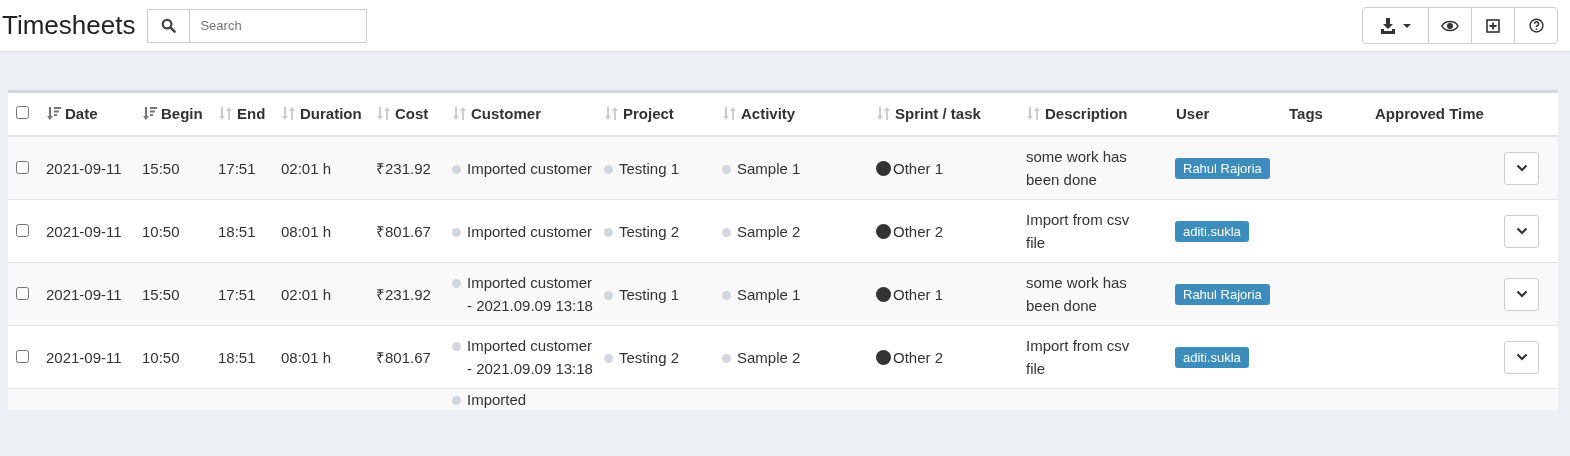 The width and height of the screenshot is (1570, 456). I want to click on page-title: Timesheets, so click(69, 25).